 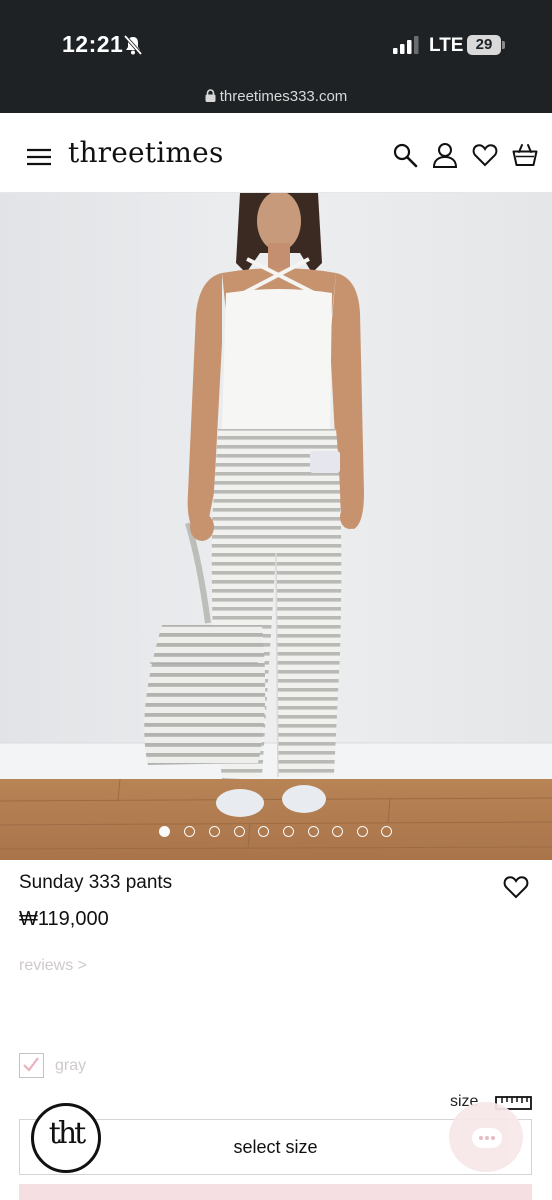 What do you see at coordinates (276, 56) in the screenshot?
I see `status-bar: 12:21 LTE 29 threetimes333.com` at bounding box center [276, 56].